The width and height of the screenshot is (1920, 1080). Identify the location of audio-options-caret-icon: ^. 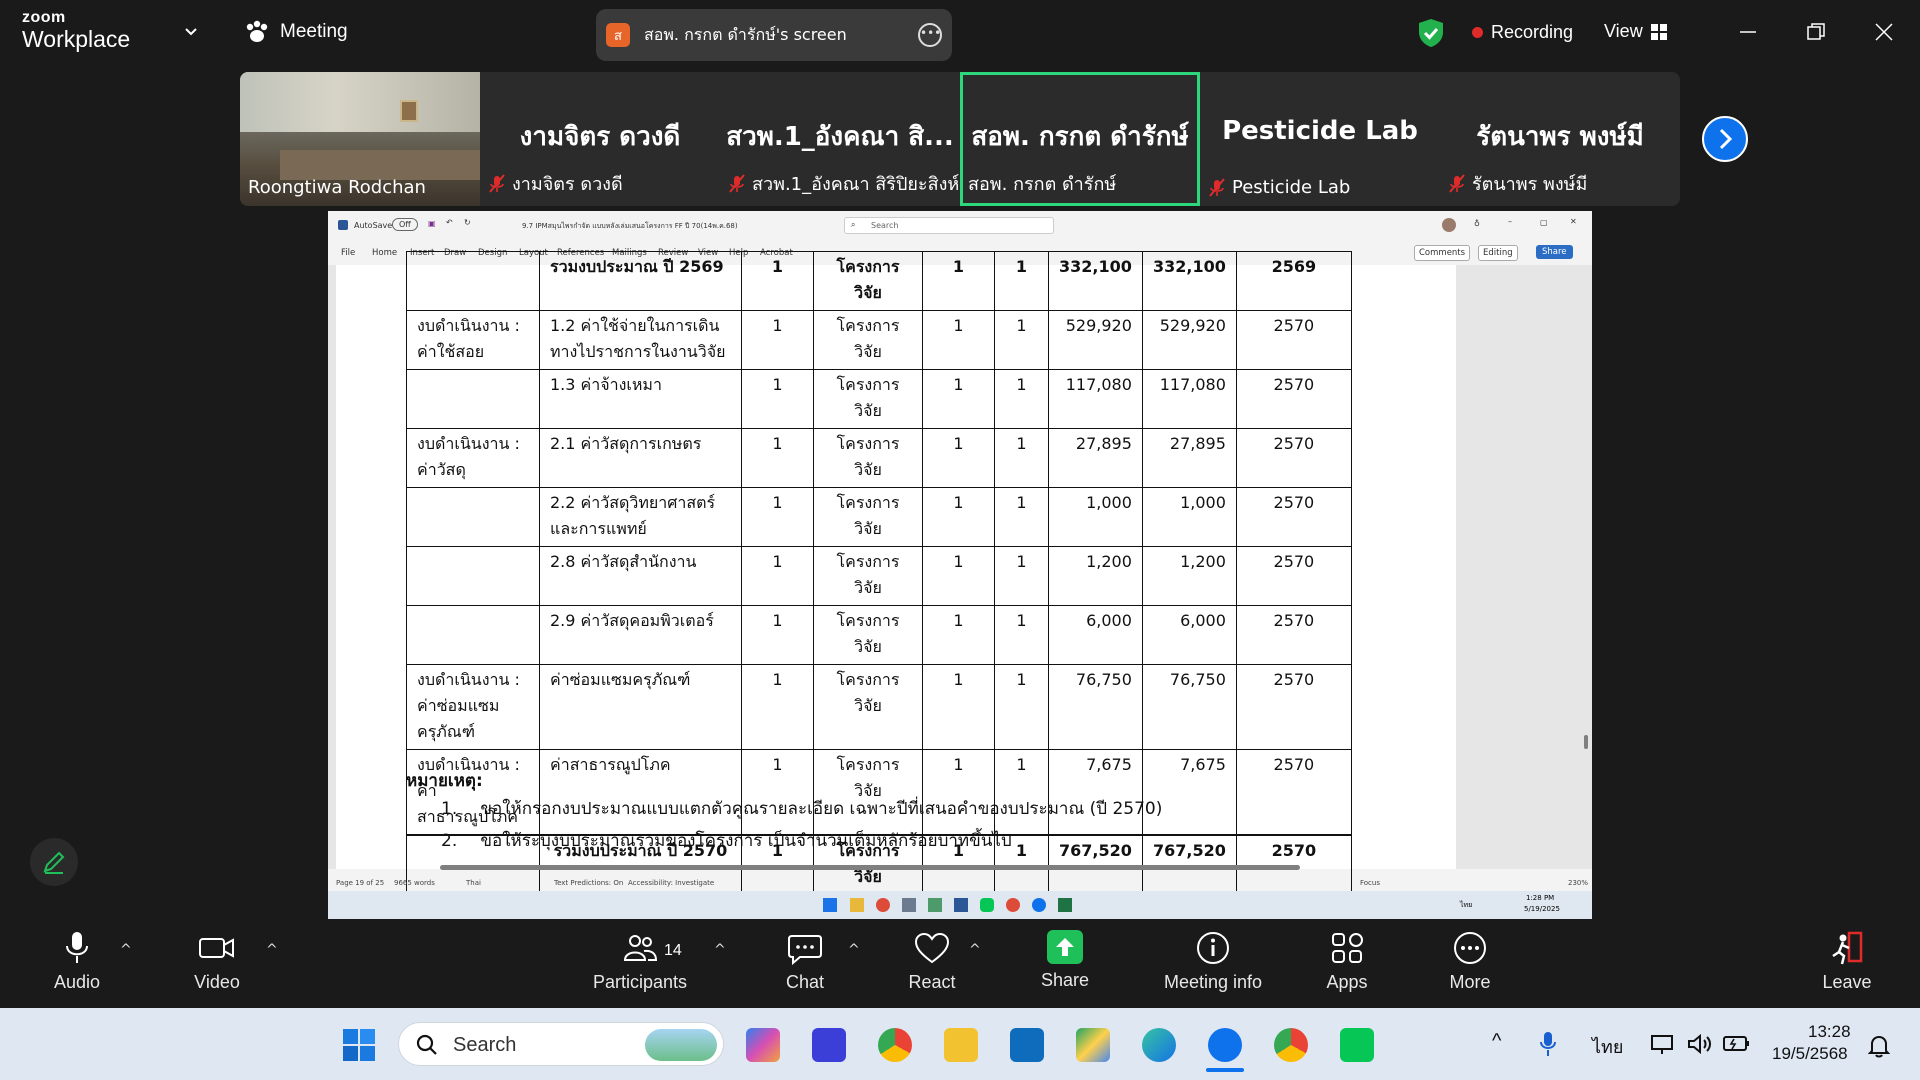
(126, 950).